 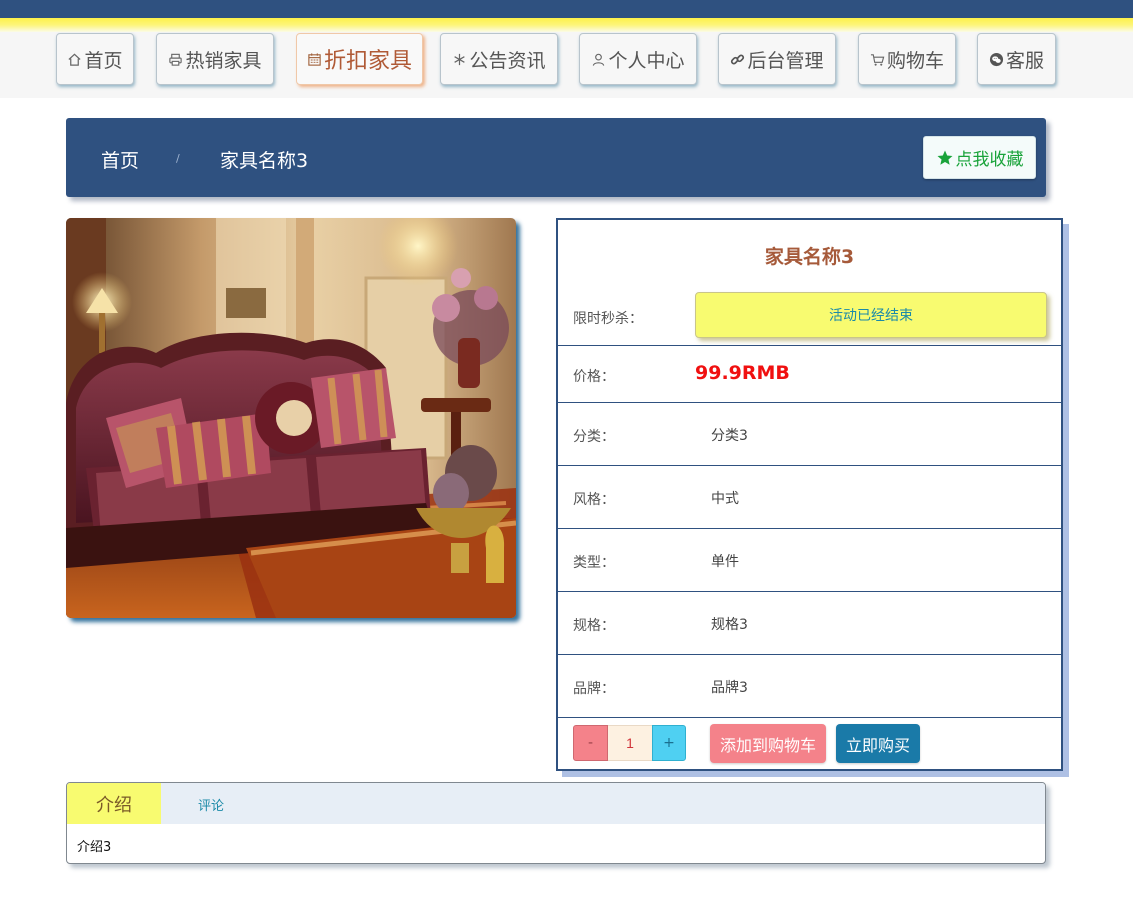 What do you see at coordinates (594, 563) in the screenshot?
I see `attr-label: 类型：` at bounding box center [594, 563].